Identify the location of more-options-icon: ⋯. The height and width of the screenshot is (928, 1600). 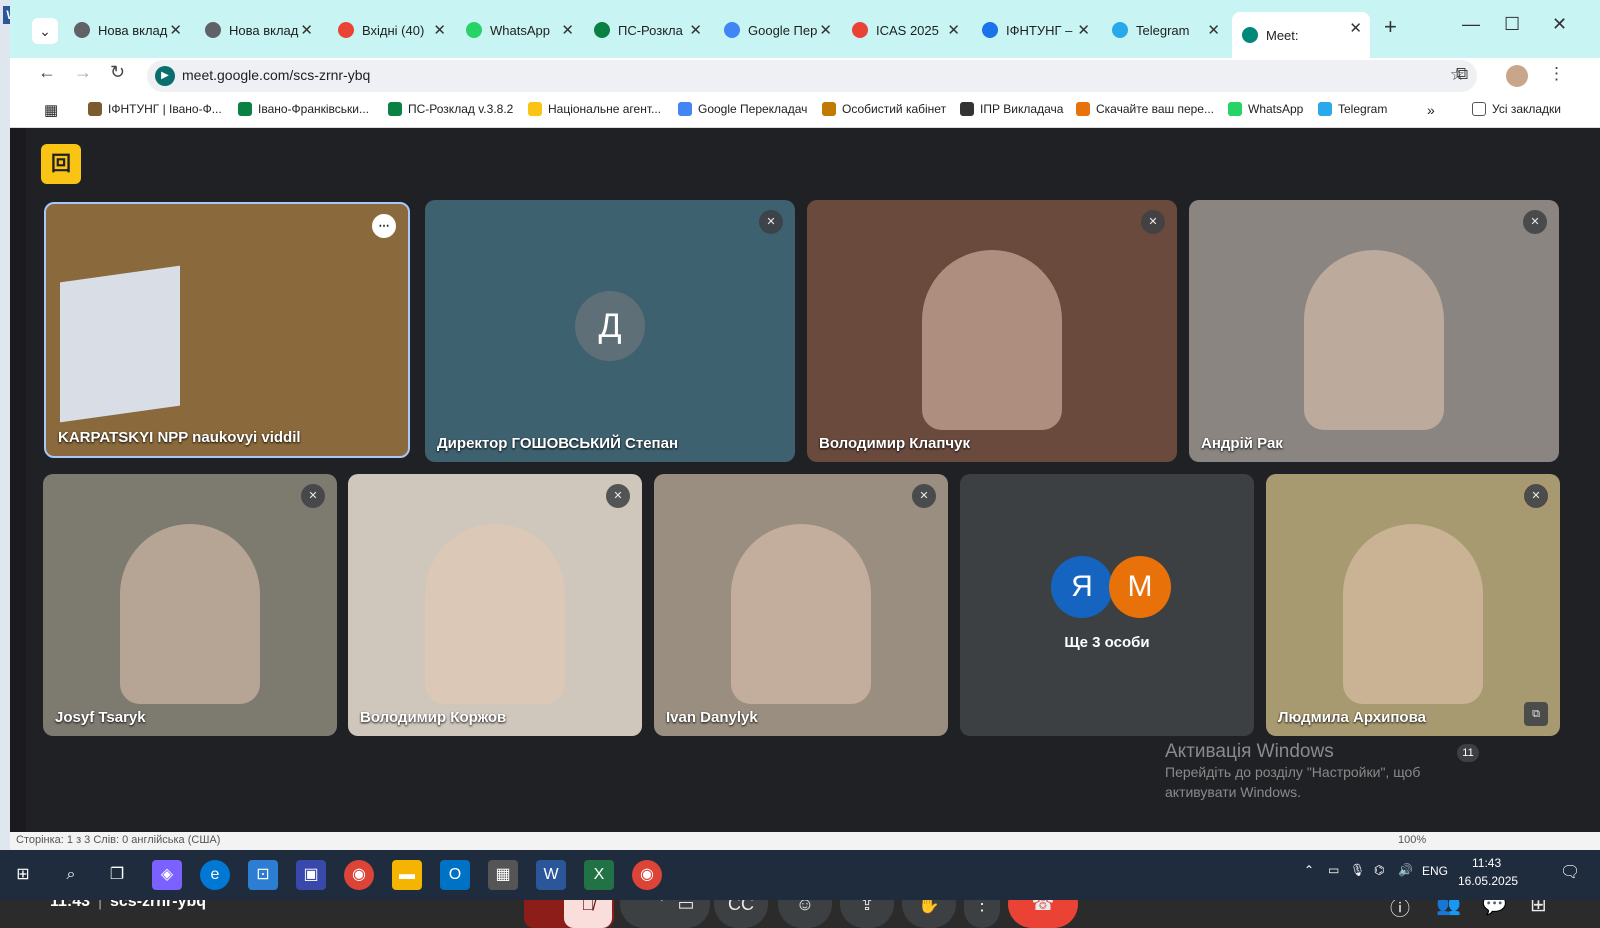
(384, 226).